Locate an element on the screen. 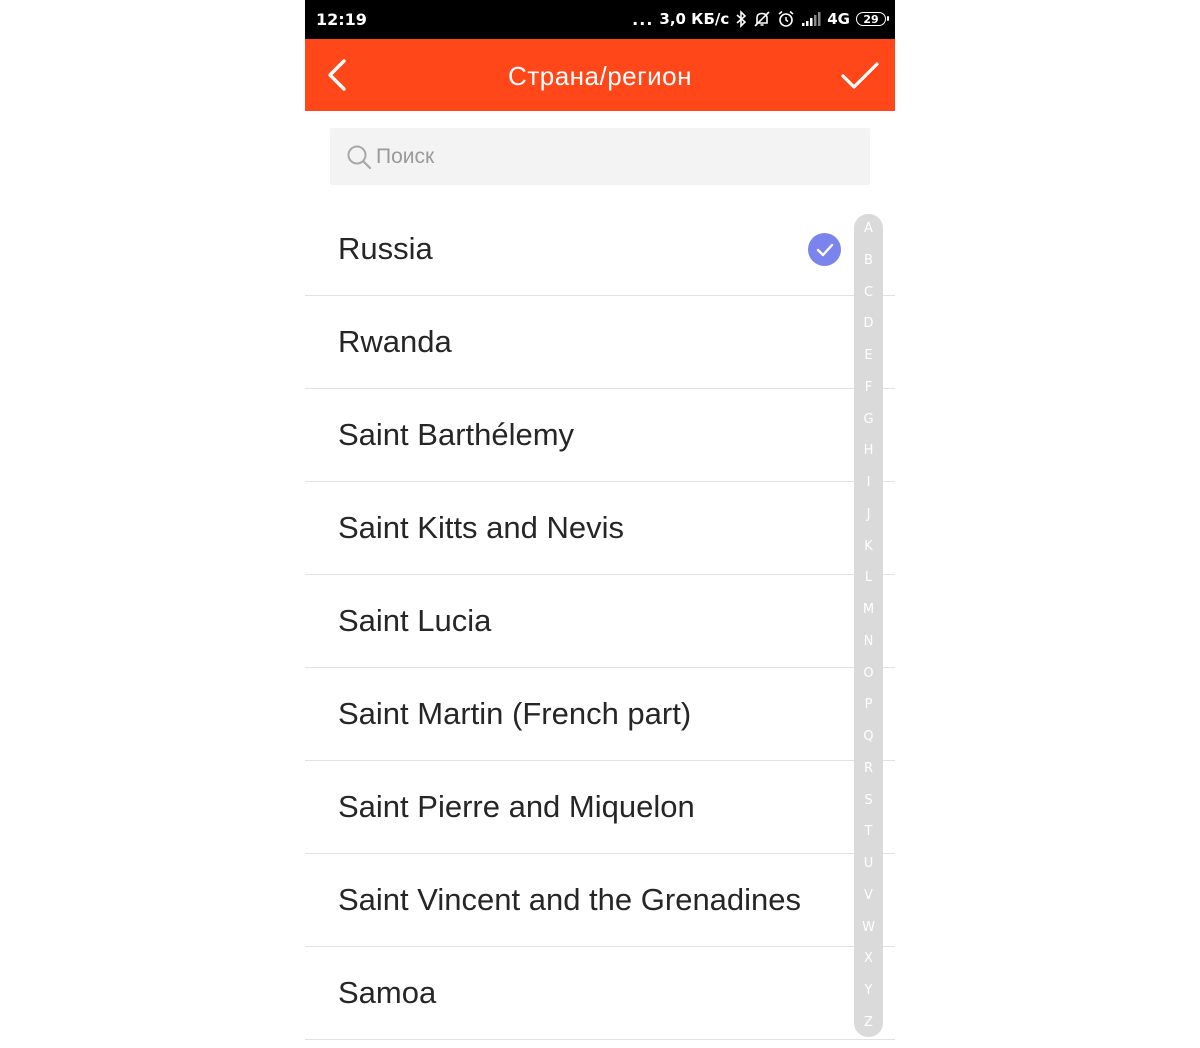 The width and height of the screenshot is (1200, 1048). country-item-saint-vincent-and-the-grenadines: Saint Vincent and the Grenadines is located at coordinates (600, 900).